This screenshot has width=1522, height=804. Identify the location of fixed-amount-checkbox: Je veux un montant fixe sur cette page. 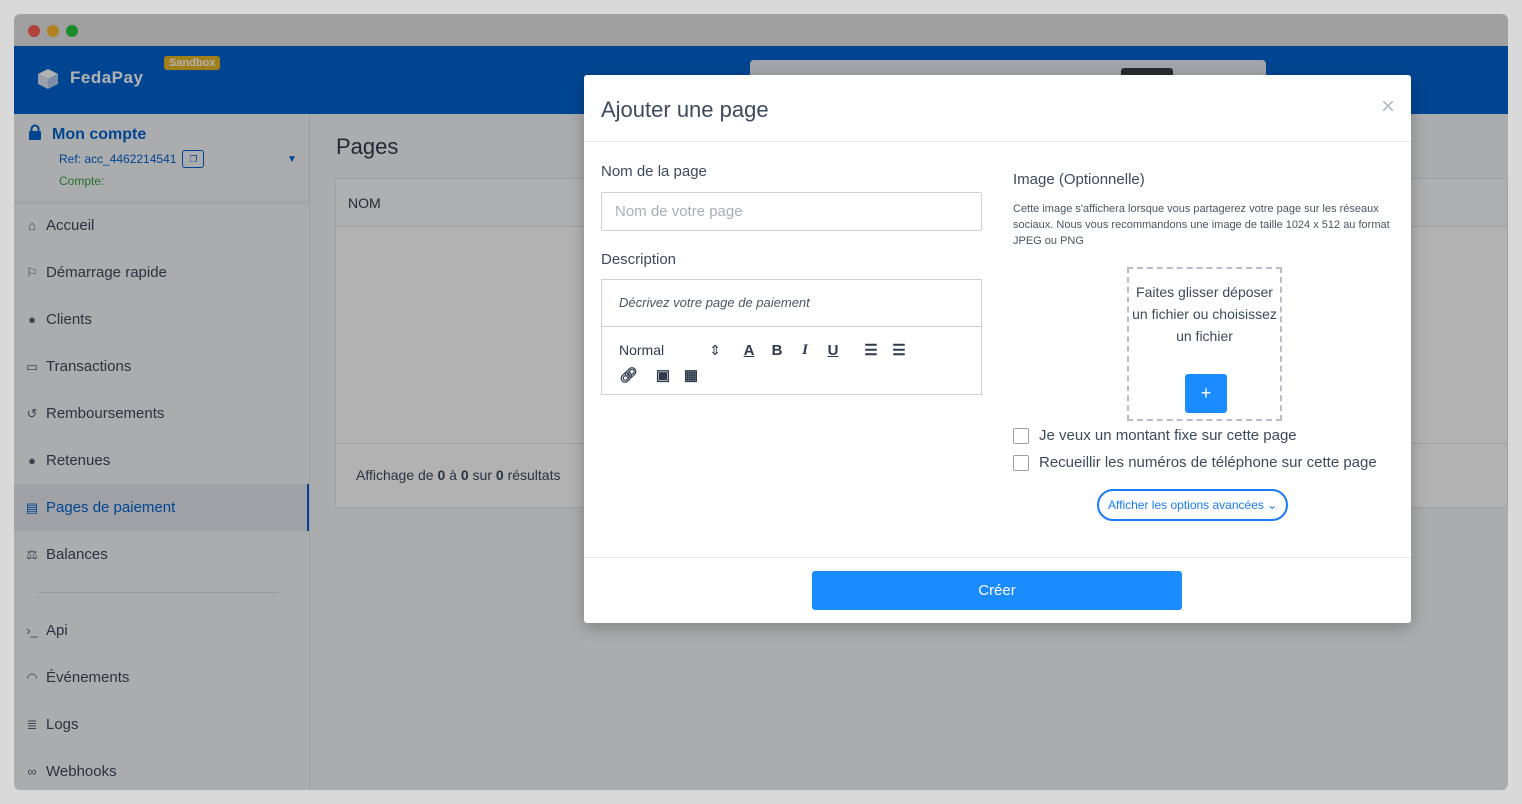
(1206, 435).